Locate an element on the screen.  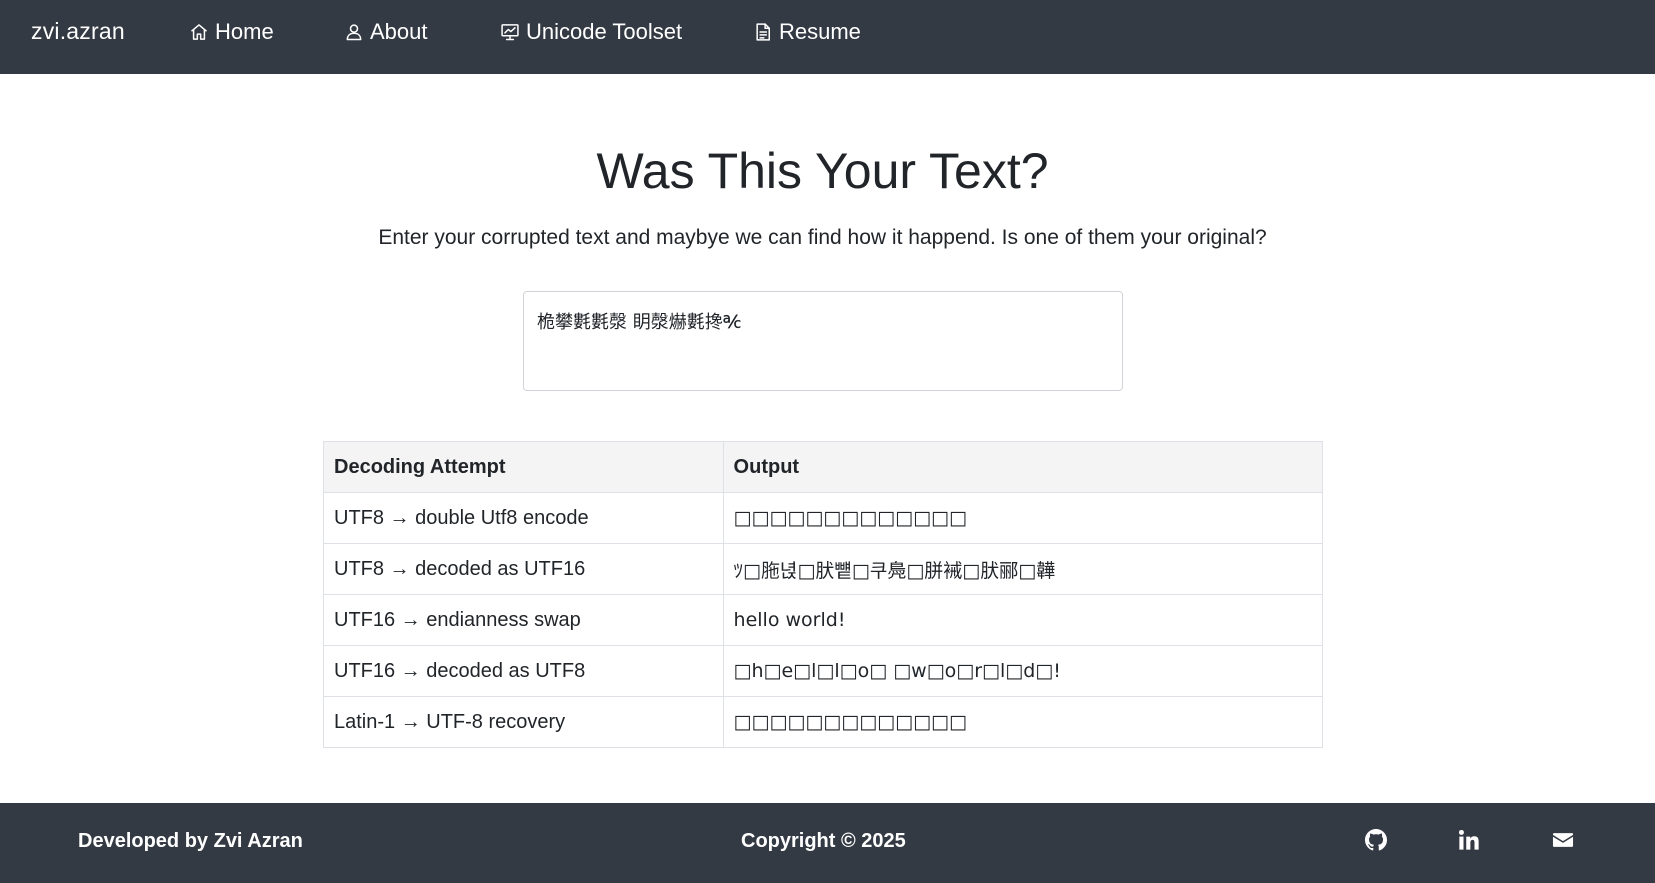
nav-item-home: Home is located at coordinates (231, 32).